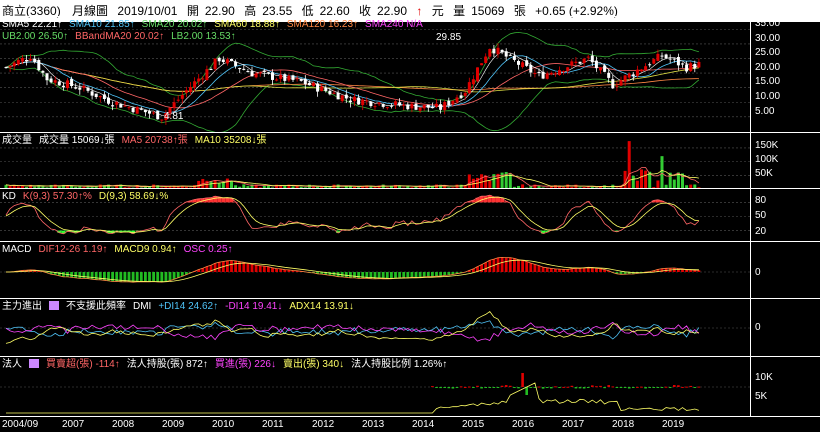 The width and height of the screenshot is (820, 432). I want to click on macd-panel: MACD DIF12-26 1.19↑ MACD9 0.94↑ OSC 0.25↑ 0, so click(410, 269).